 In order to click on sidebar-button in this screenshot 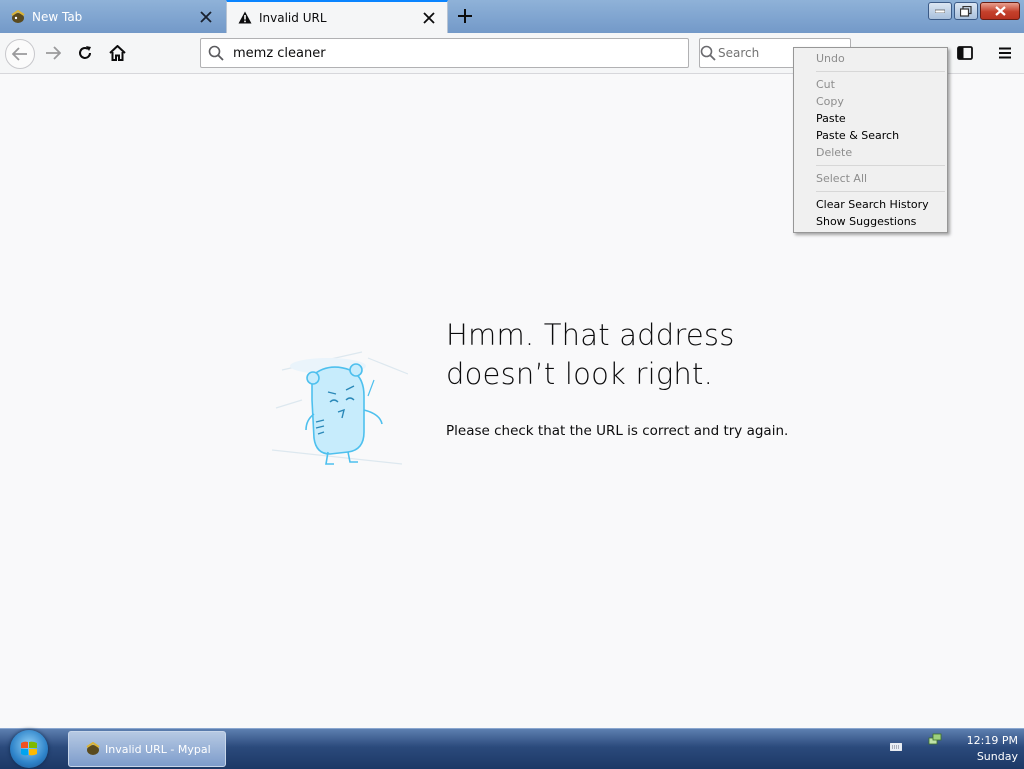, I will do `click(965, 53)`.